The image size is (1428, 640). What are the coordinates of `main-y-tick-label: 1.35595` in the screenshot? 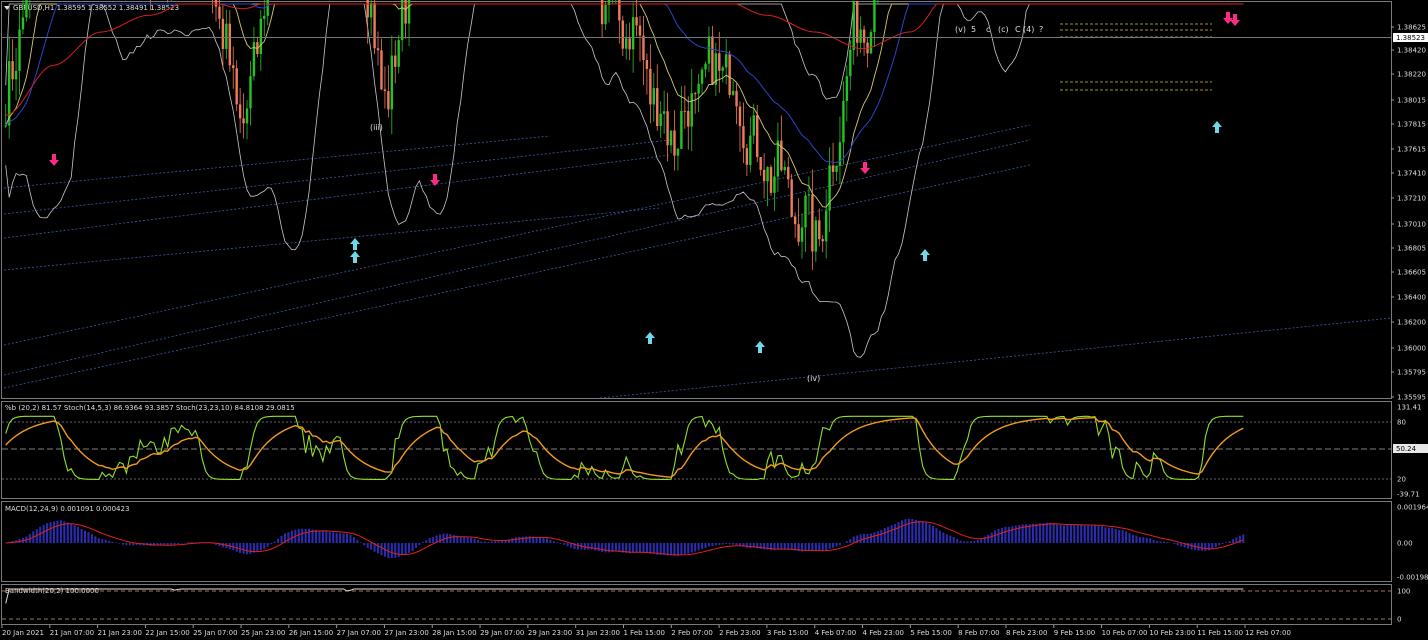 It's located at (1411, 398).